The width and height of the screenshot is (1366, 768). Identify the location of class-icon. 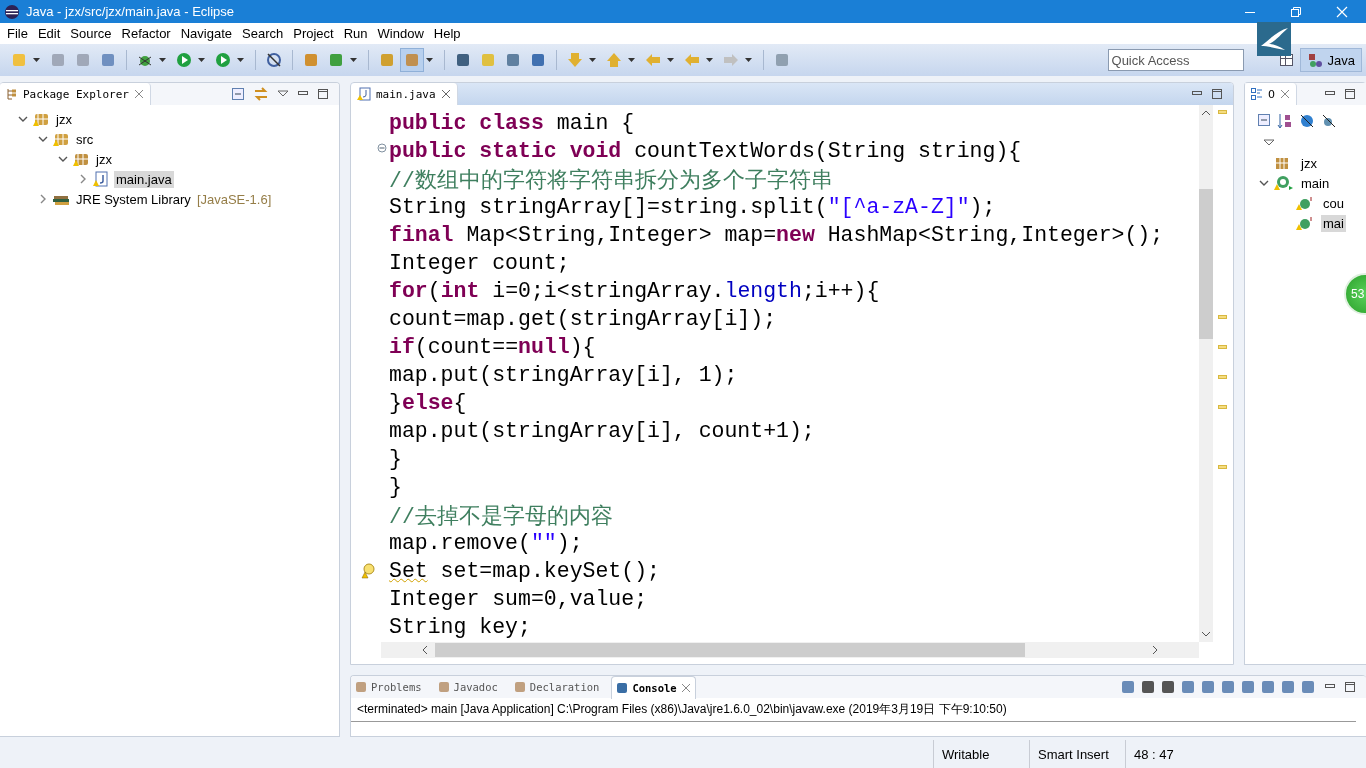
(1284, 183).